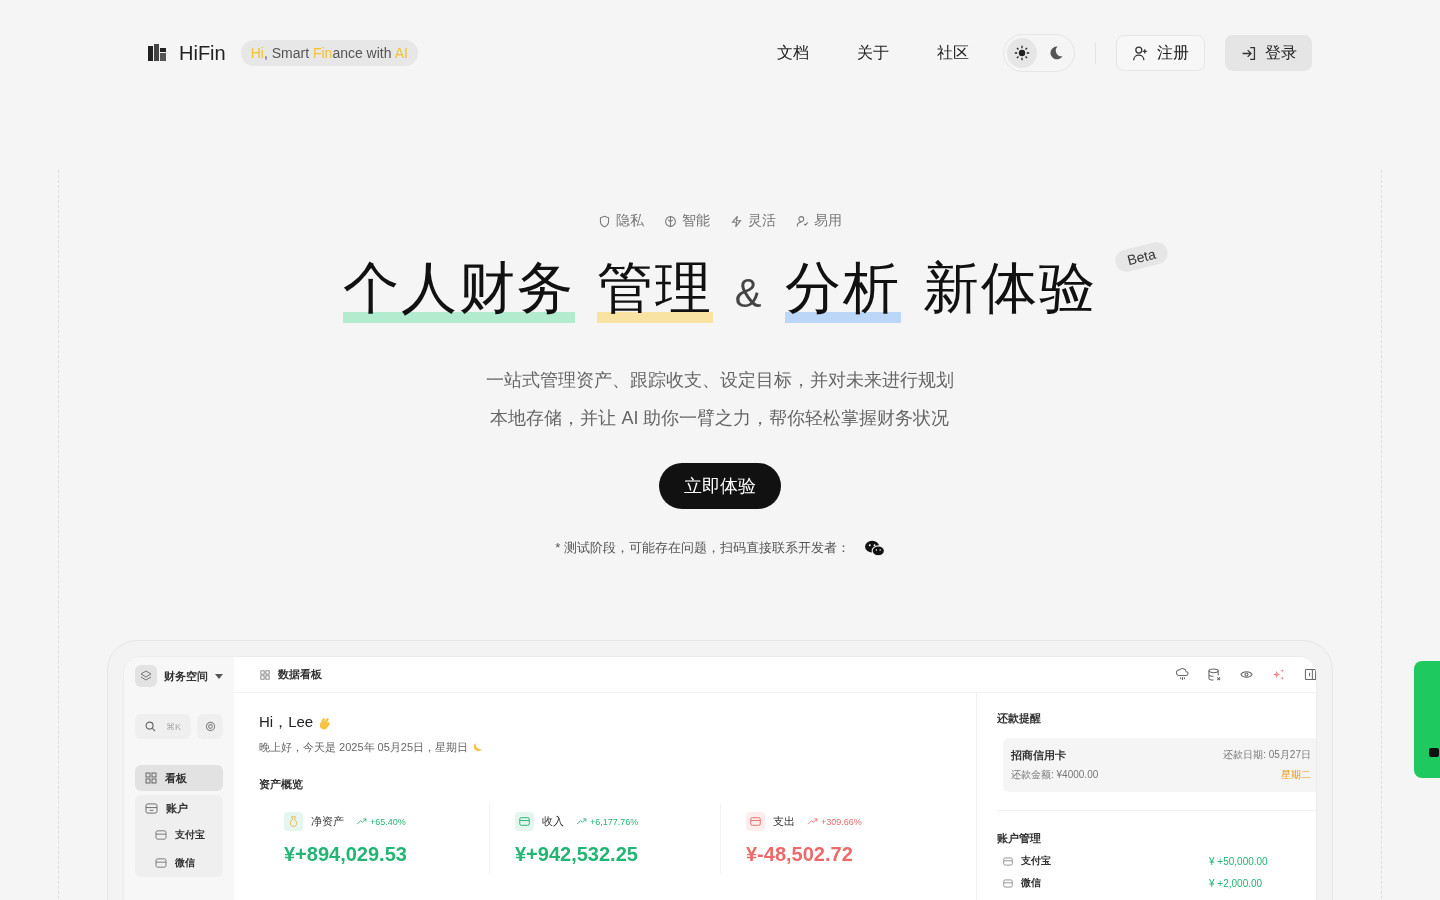  What do you see at coordinates (327, 821) in the screenshot?
I see `stat-label: 净资产` at bounding box center [327, 821].